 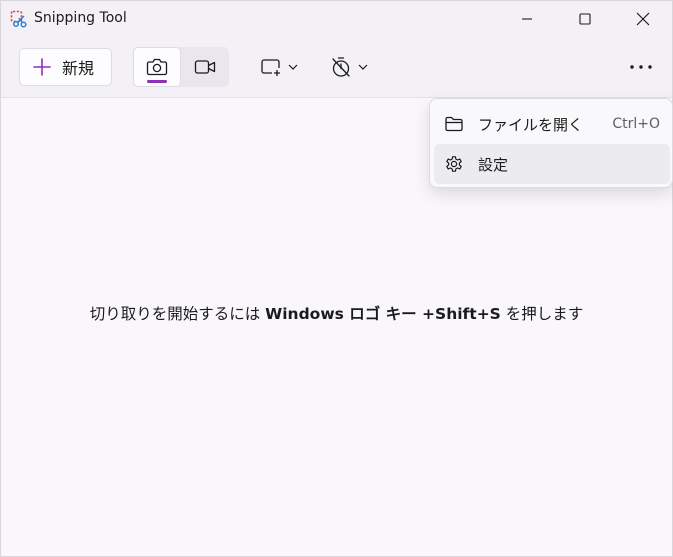 What do you see at coordinates (341, 67) in the screenshot?
I see `timer-off-icon` at bounding box center [341, 67].